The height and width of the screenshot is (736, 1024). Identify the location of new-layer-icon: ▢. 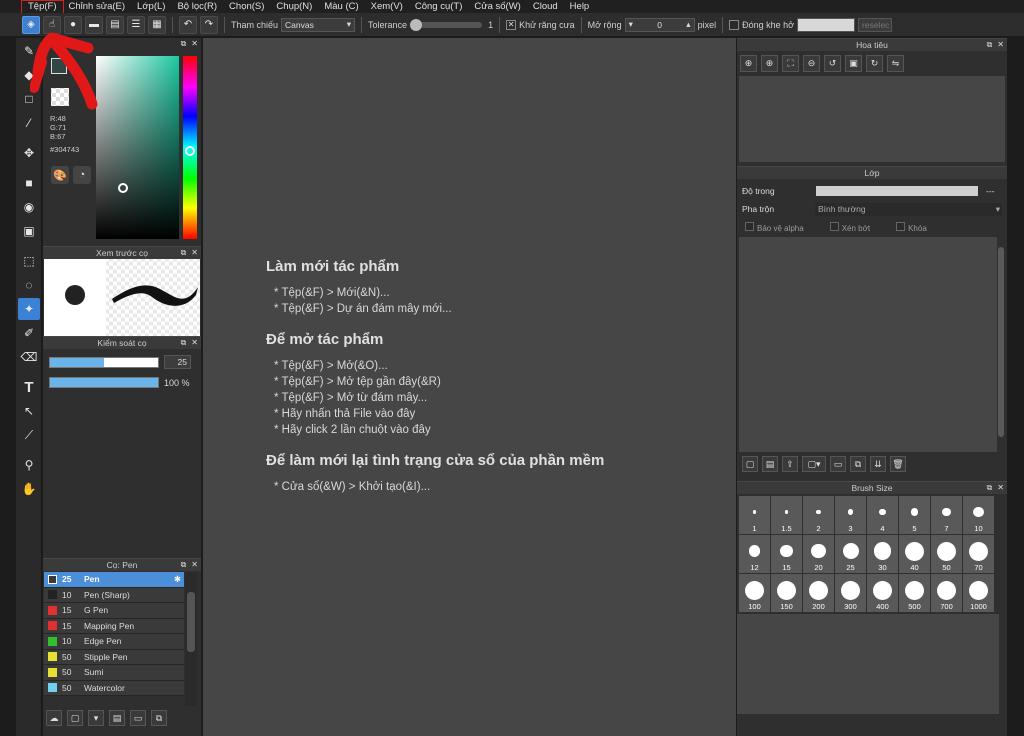
(750, 464).